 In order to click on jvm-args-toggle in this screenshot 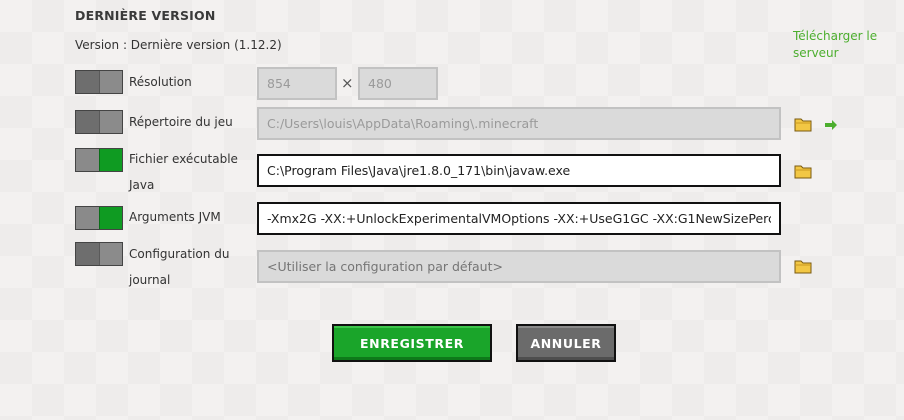, I will do `click(99, 218)`.